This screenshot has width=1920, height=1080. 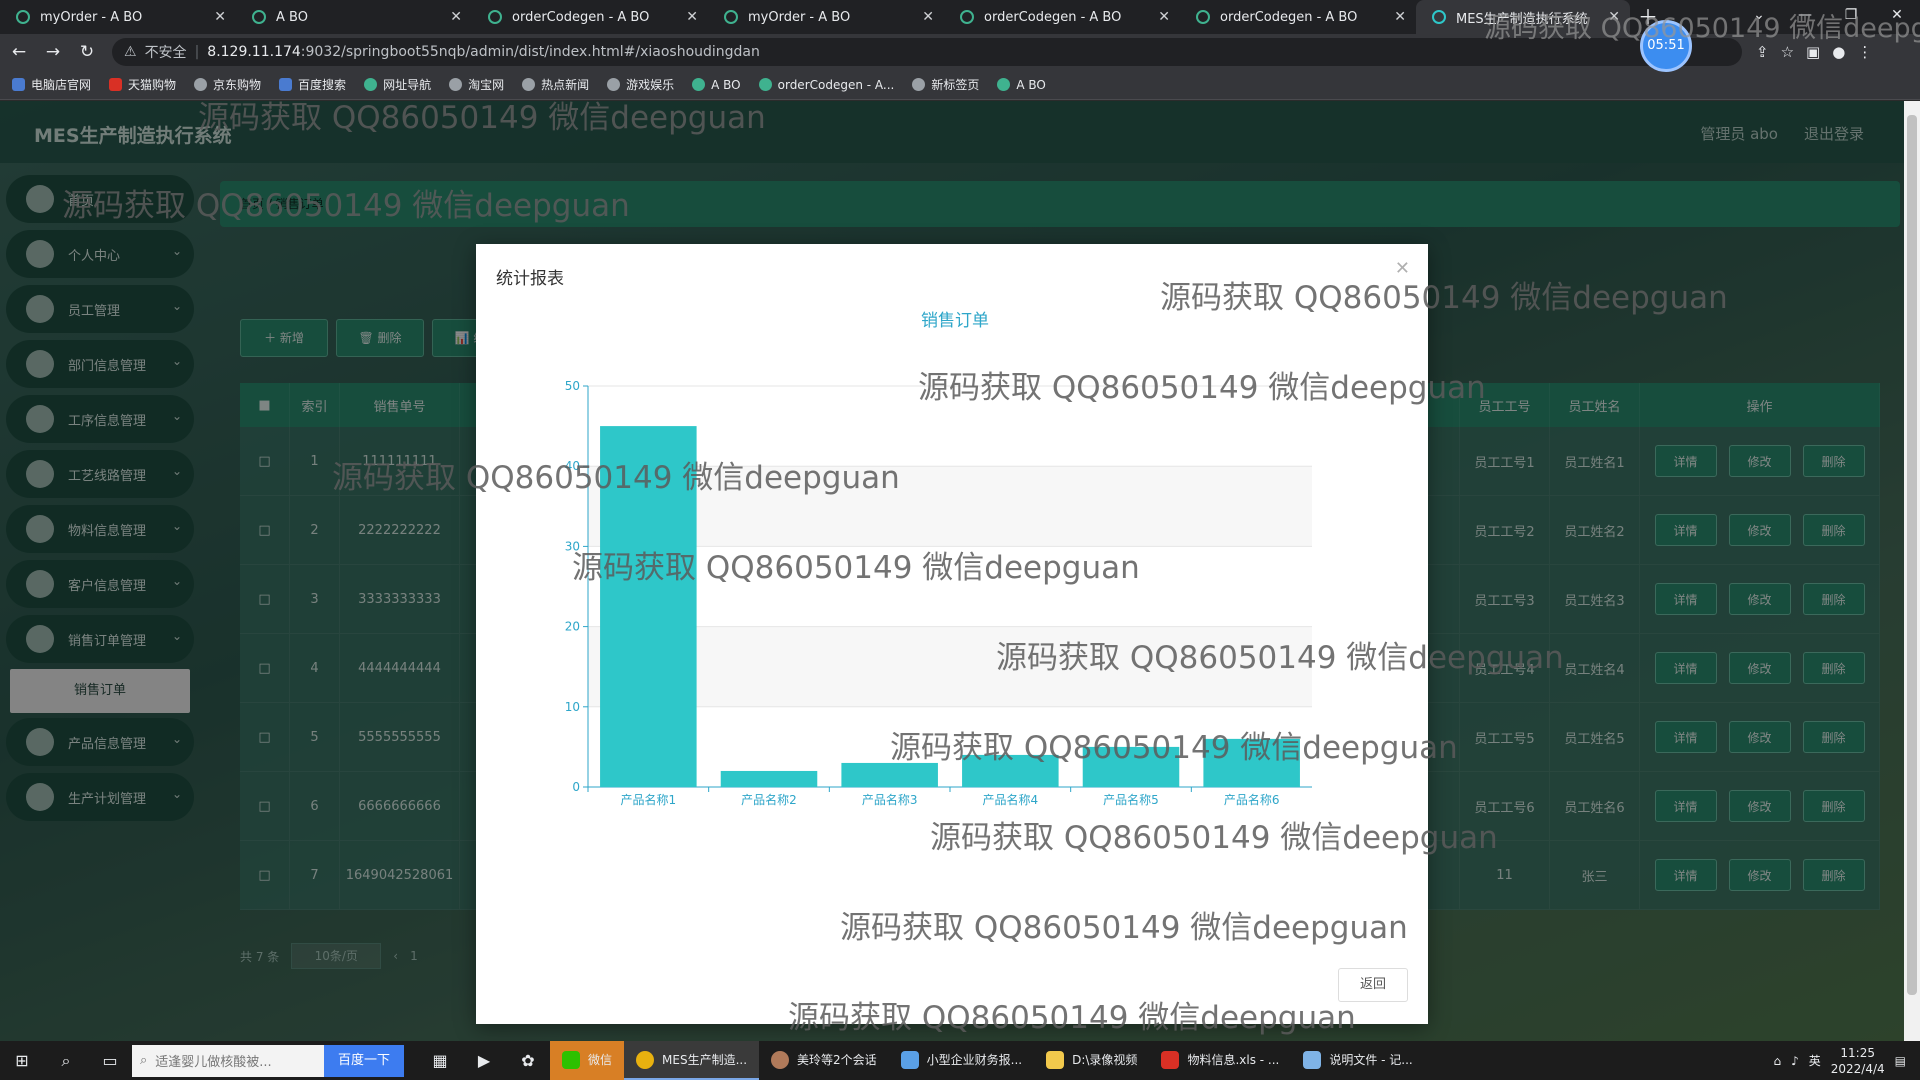 What do you see at coordinates (142, 84) in the screenshot?
I see `bookmark: 天猫购物` at bounding box center [142, 84].